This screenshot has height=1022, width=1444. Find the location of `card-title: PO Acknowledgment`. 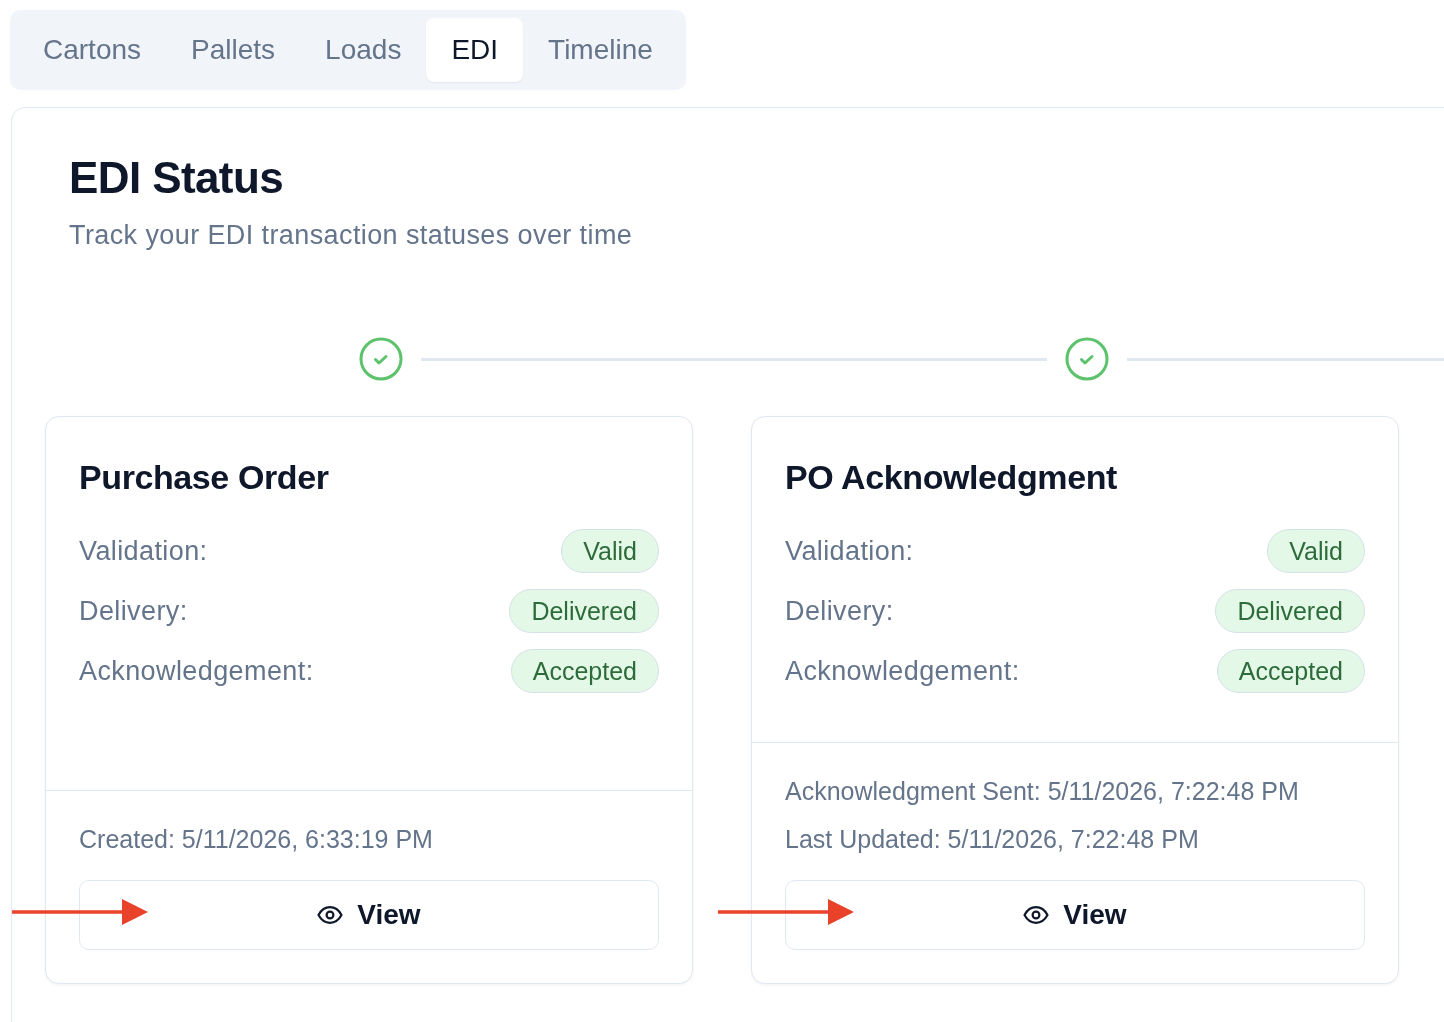

card-title: PO Acknowledgment is located at coordinates (951, 477).